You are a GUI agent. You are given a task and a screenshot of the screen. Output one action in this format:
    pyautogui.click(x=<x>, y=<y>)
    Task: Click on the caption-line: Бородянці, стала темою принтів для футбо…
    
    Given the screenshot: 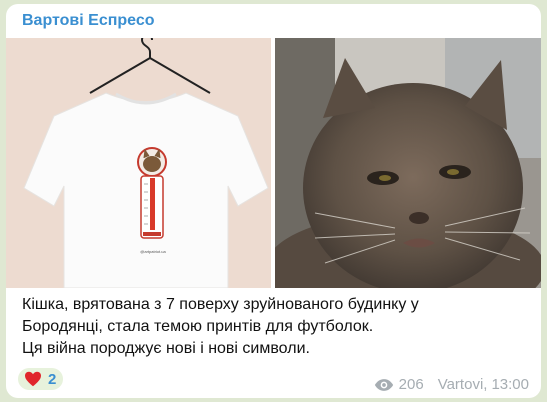 What is the action you would take?
    pyautogui.click(x=198, y=326)
    